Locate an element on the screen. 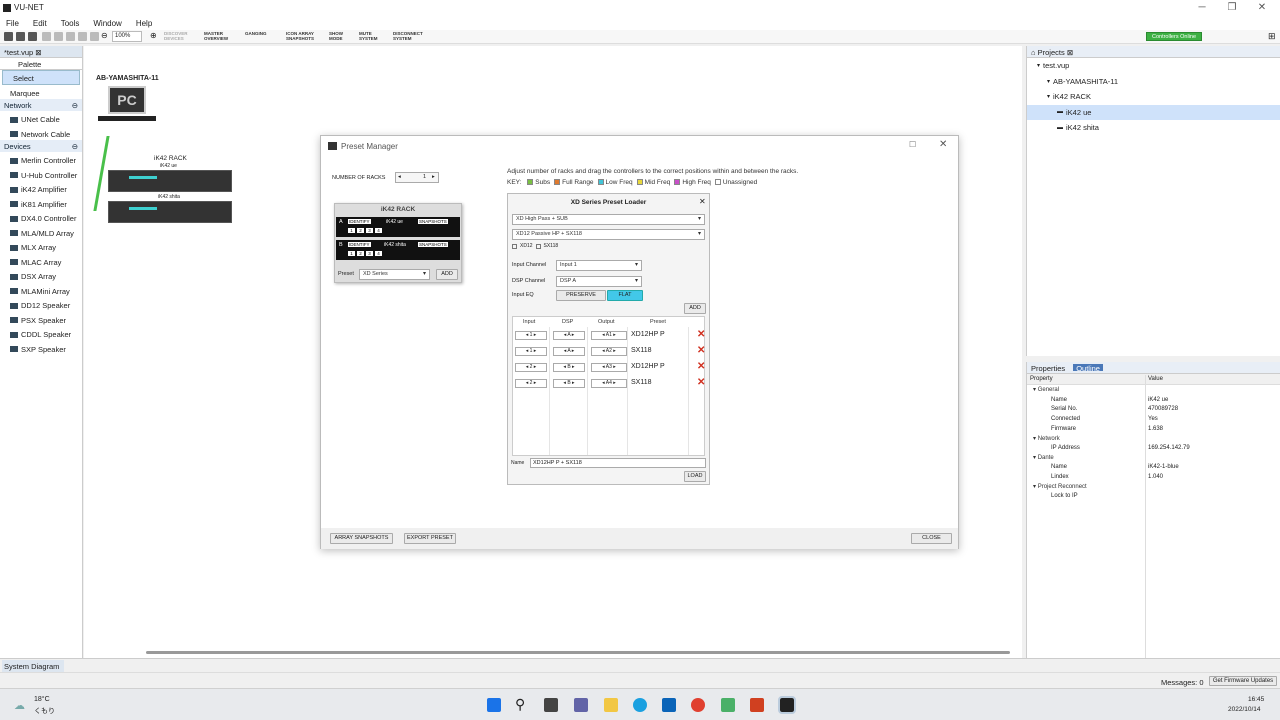 The width and height of the screenshot is (1280, 720). close-icon: ✕ is located at coordinates (943, 144).